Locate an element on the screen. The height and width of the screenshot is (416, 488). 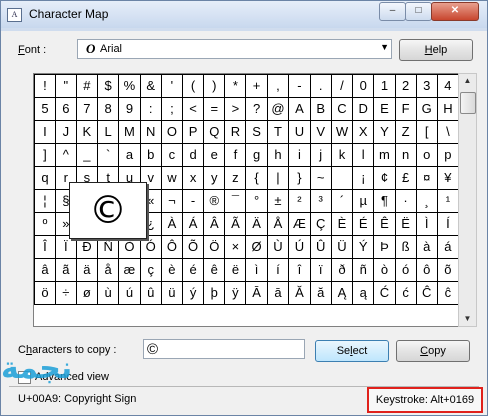
character-cell: Ì is located at coordinates (426, 224).